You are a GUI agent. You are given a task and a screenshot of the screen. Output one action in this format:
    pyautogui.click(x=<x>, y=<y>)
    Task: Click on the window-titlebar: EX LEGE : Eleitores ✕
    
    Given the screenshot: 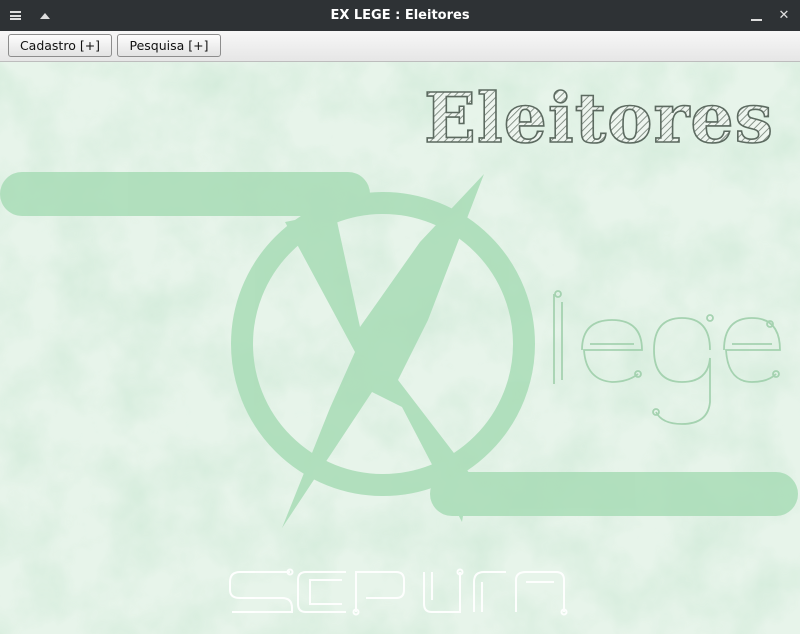 What is the action you would take?
    pyautogui.click(x=400, y=15)
    